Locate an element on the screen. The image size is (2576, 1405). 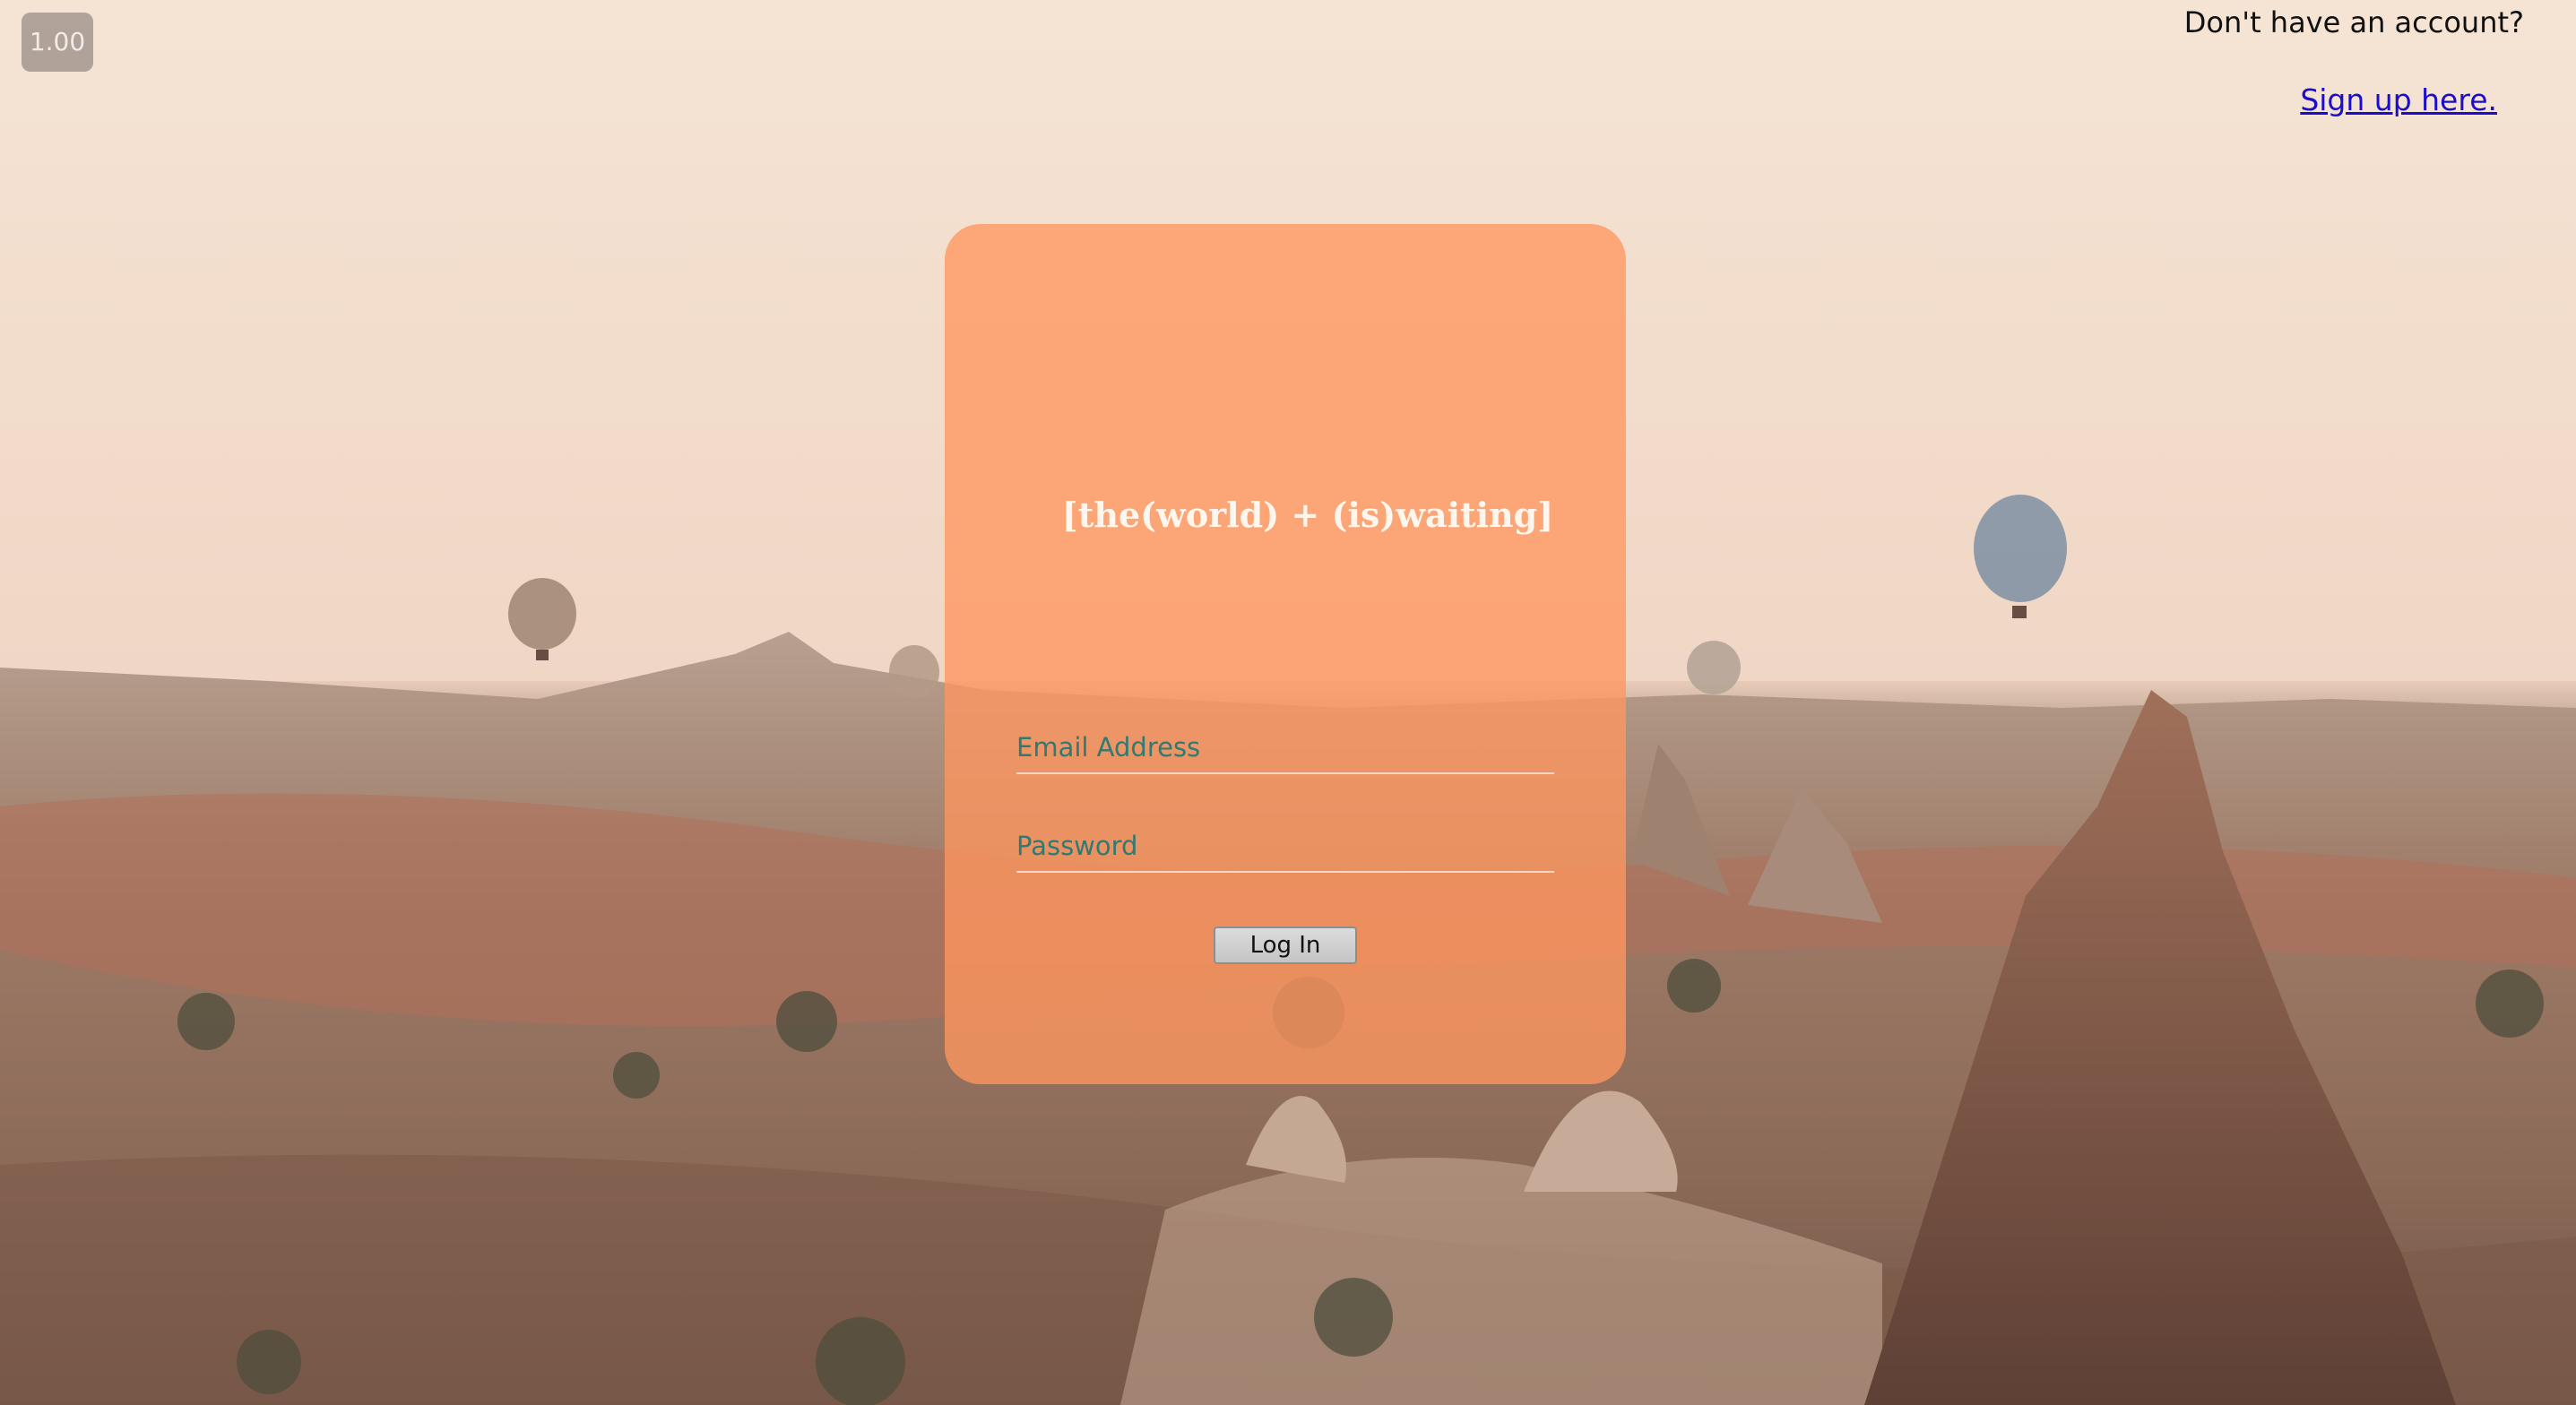
tagline-title: [the(world) + (is)waiting] is located at coordinates (1307, 515).